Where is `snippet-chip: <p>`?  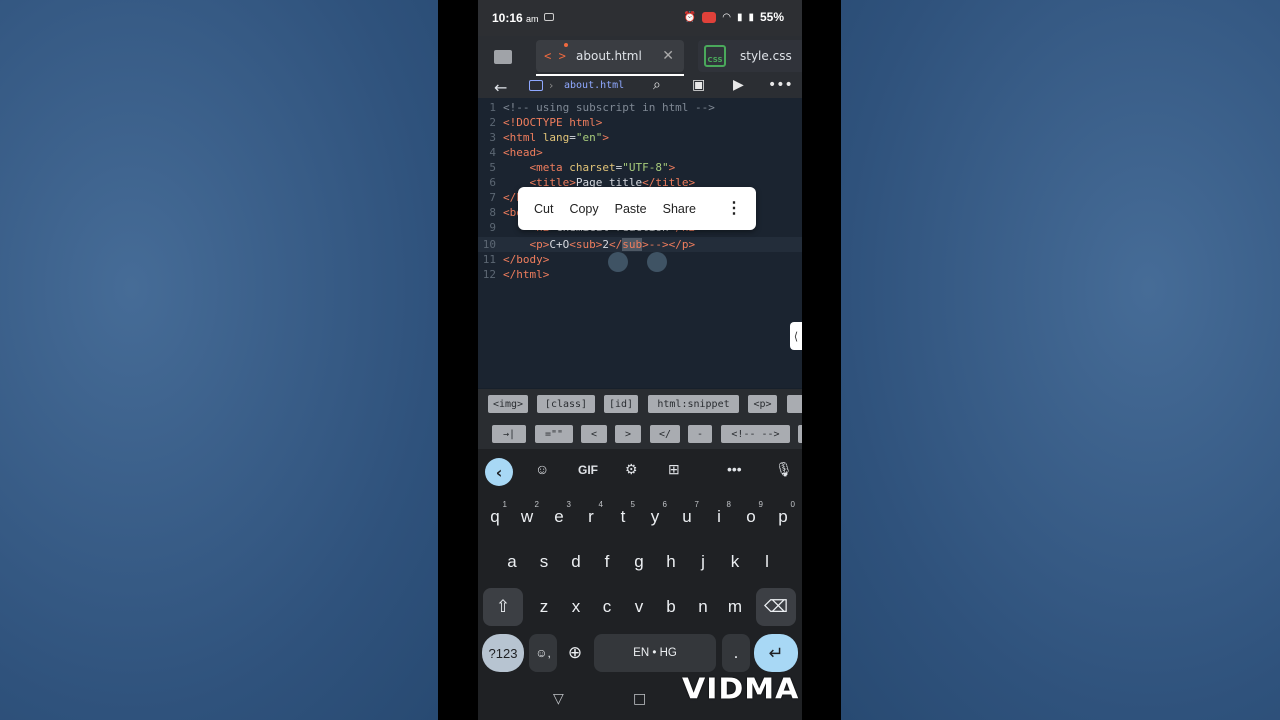 snippet-chip: <p> is located at coordinates (762, 404).